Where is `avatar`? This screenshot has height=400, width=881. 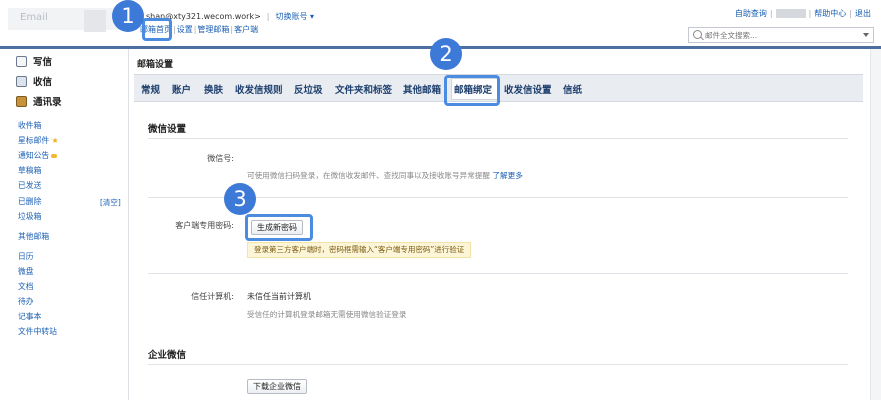
avatar is located at coordinates (95, 21).